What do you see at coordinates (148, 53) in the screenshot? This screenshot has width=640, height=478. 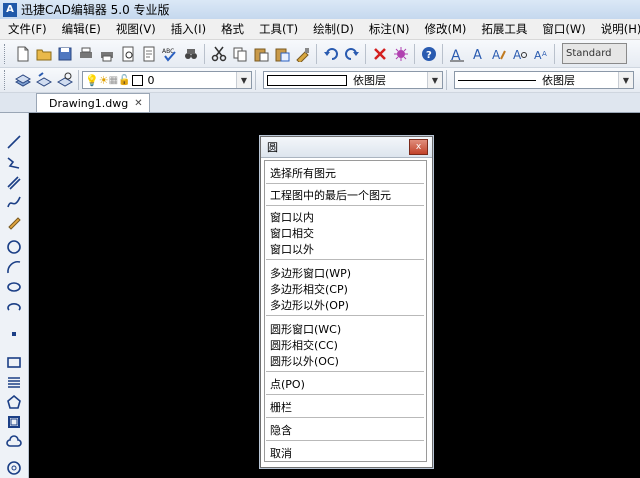 I see `plot-icon` at bounding box center [148, 53].